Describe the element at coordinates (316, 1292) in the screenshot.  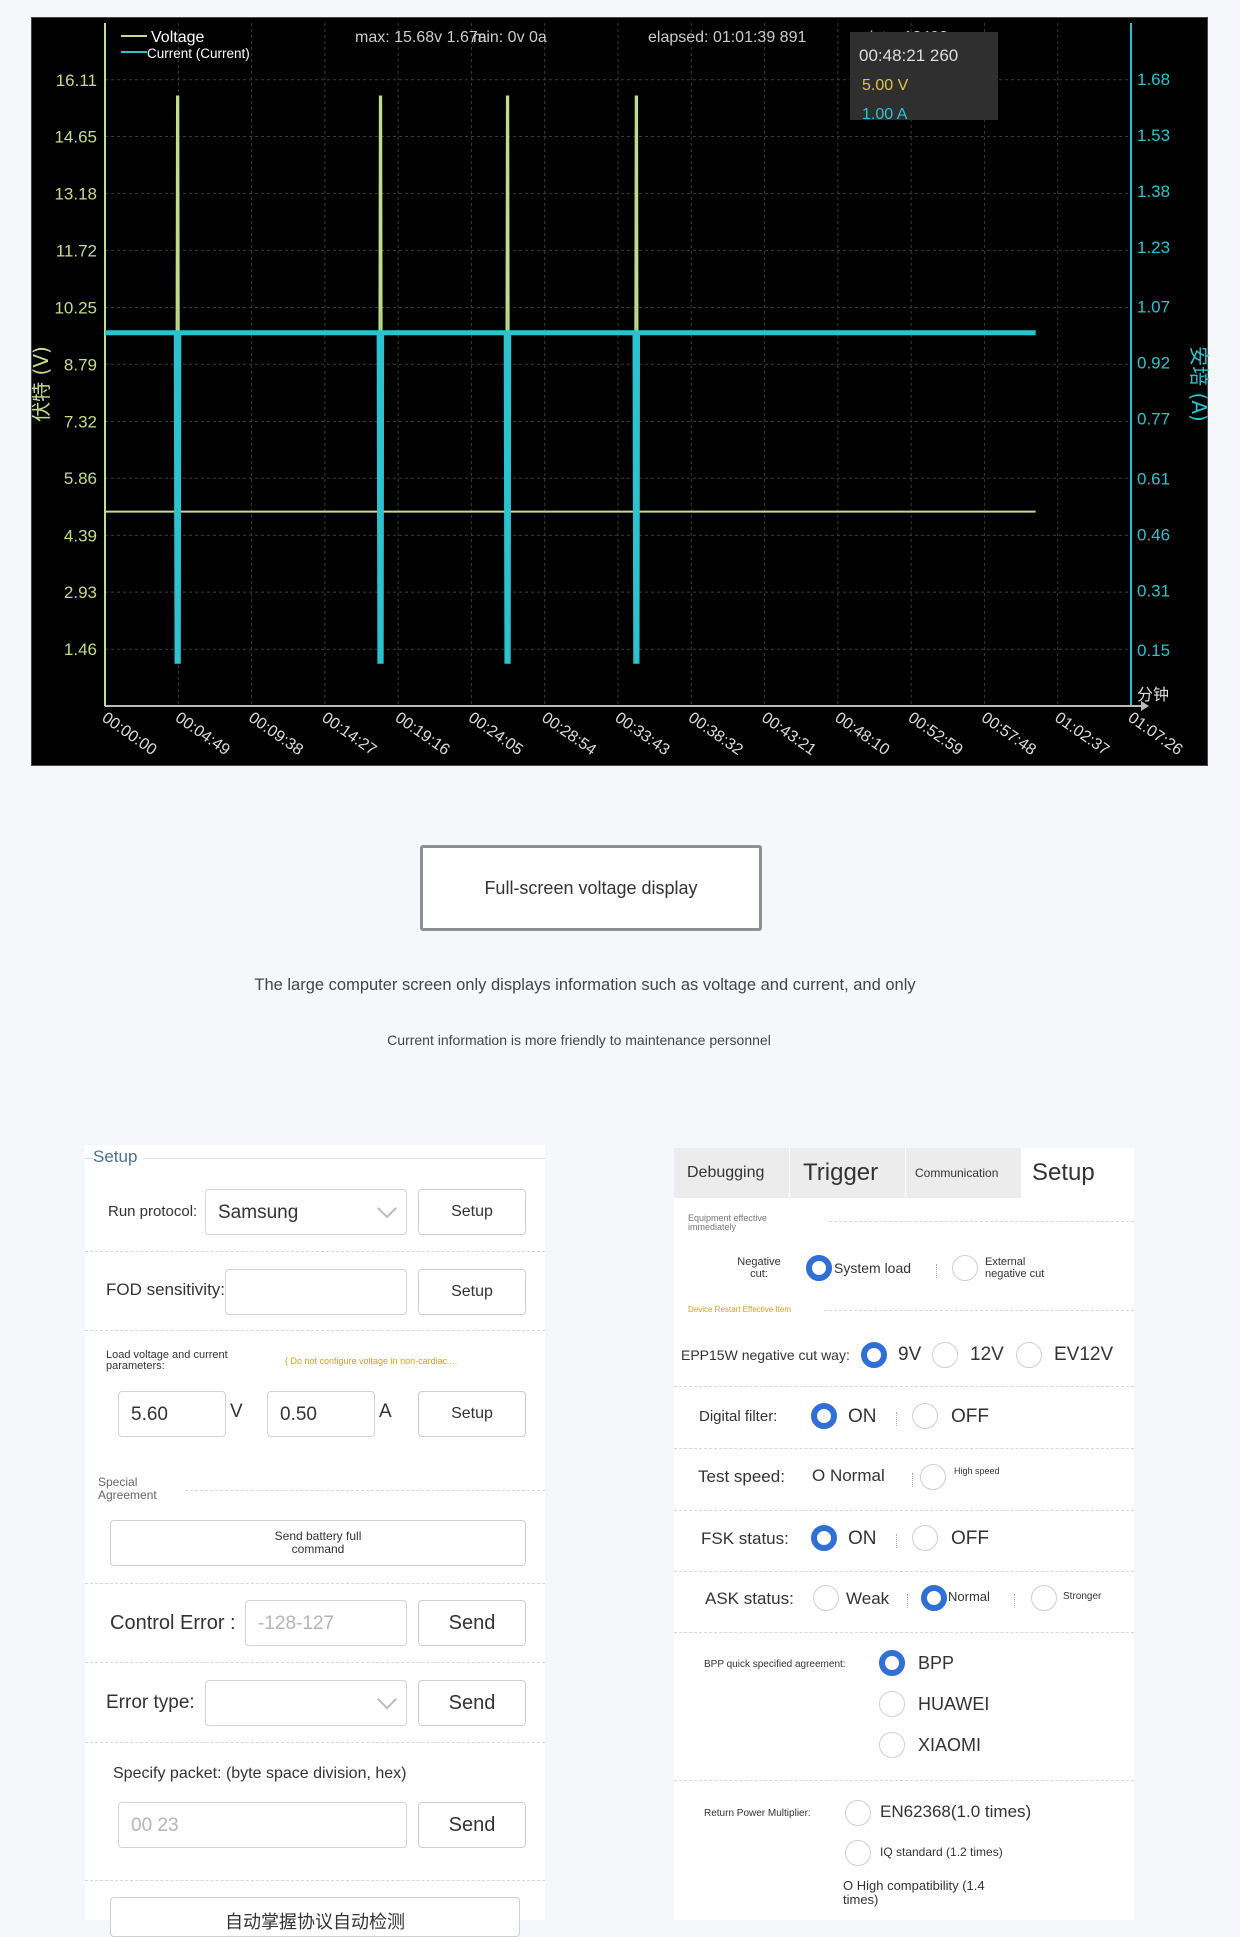
I see `fod-sensitivity-input` at that location.